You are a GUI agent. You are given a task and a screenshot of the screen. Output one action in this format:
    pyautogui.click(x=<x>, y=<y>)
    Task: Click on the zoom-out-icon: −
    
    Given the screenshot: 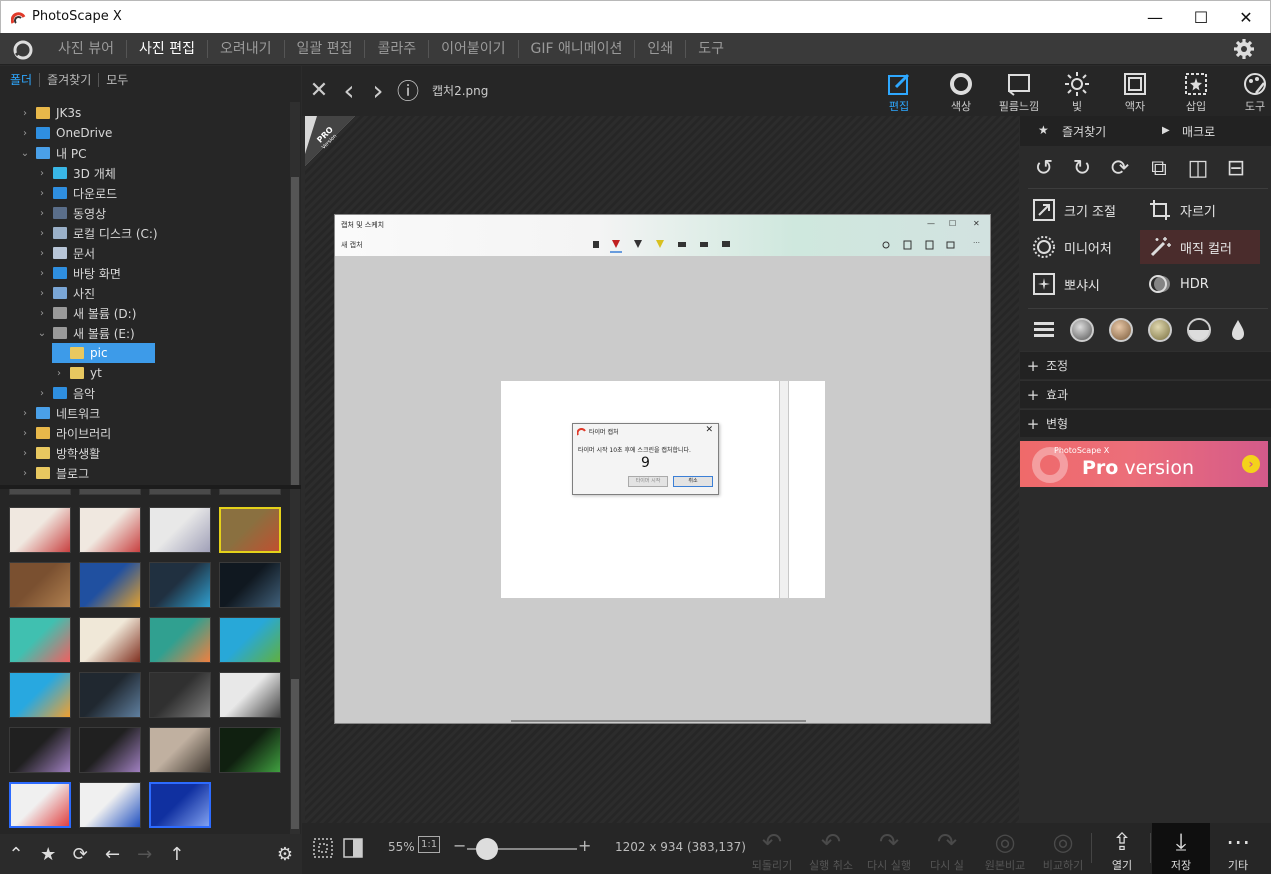 What is the action you would take?
    pyautogui.click(x=459, y=845)
    